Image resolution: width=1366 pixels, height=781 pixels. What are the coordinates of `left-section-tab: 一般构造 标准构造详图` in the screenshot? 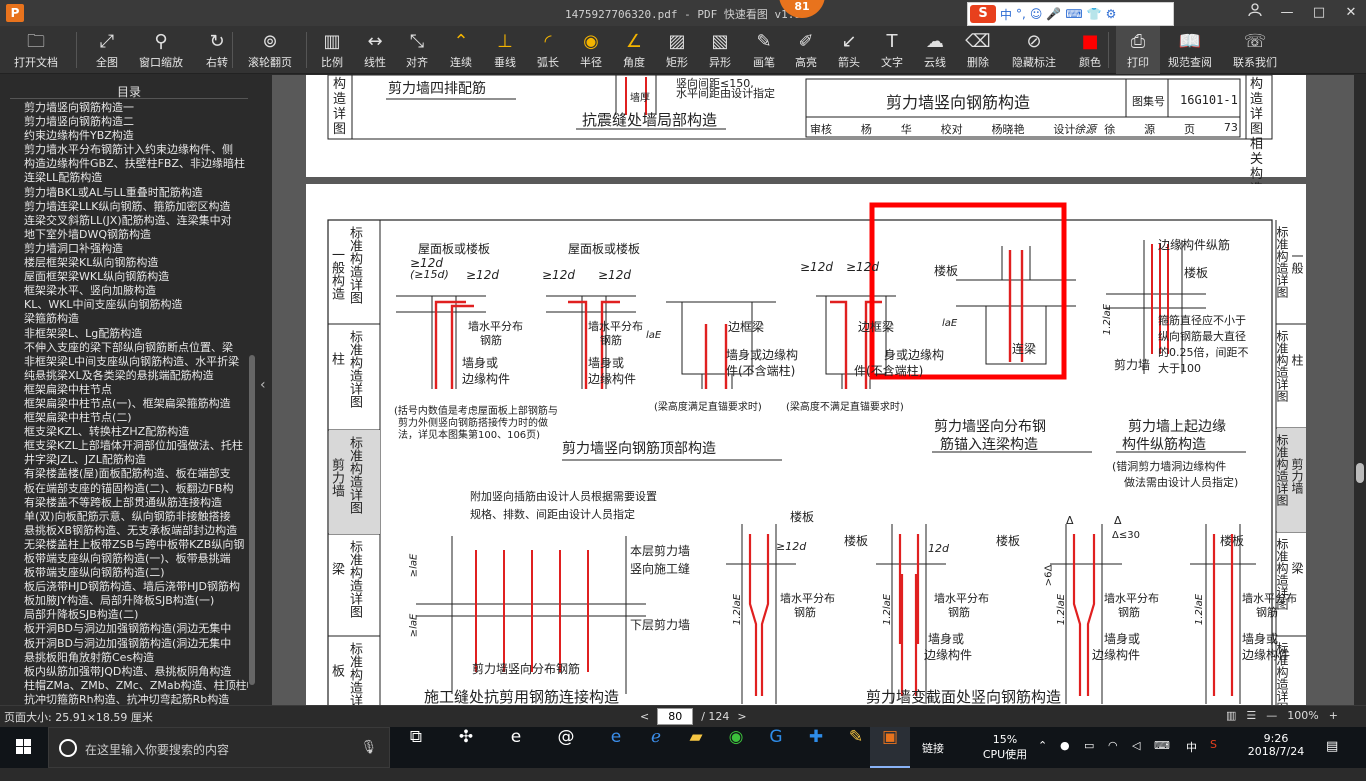 It's located at (353, 274).